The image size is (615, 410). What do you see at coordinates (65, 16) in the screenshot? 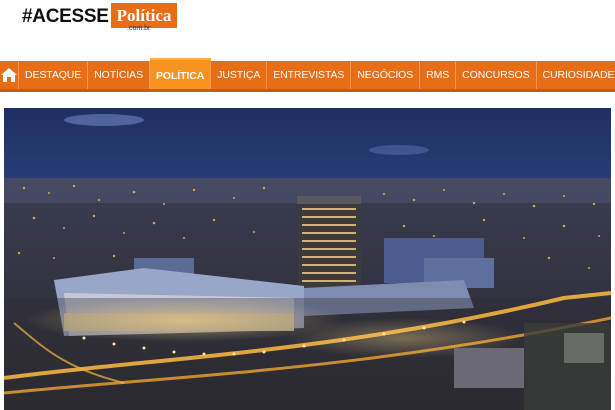
I see `logo-hash-text: #ACESSE` at bounding box center [65, 16].